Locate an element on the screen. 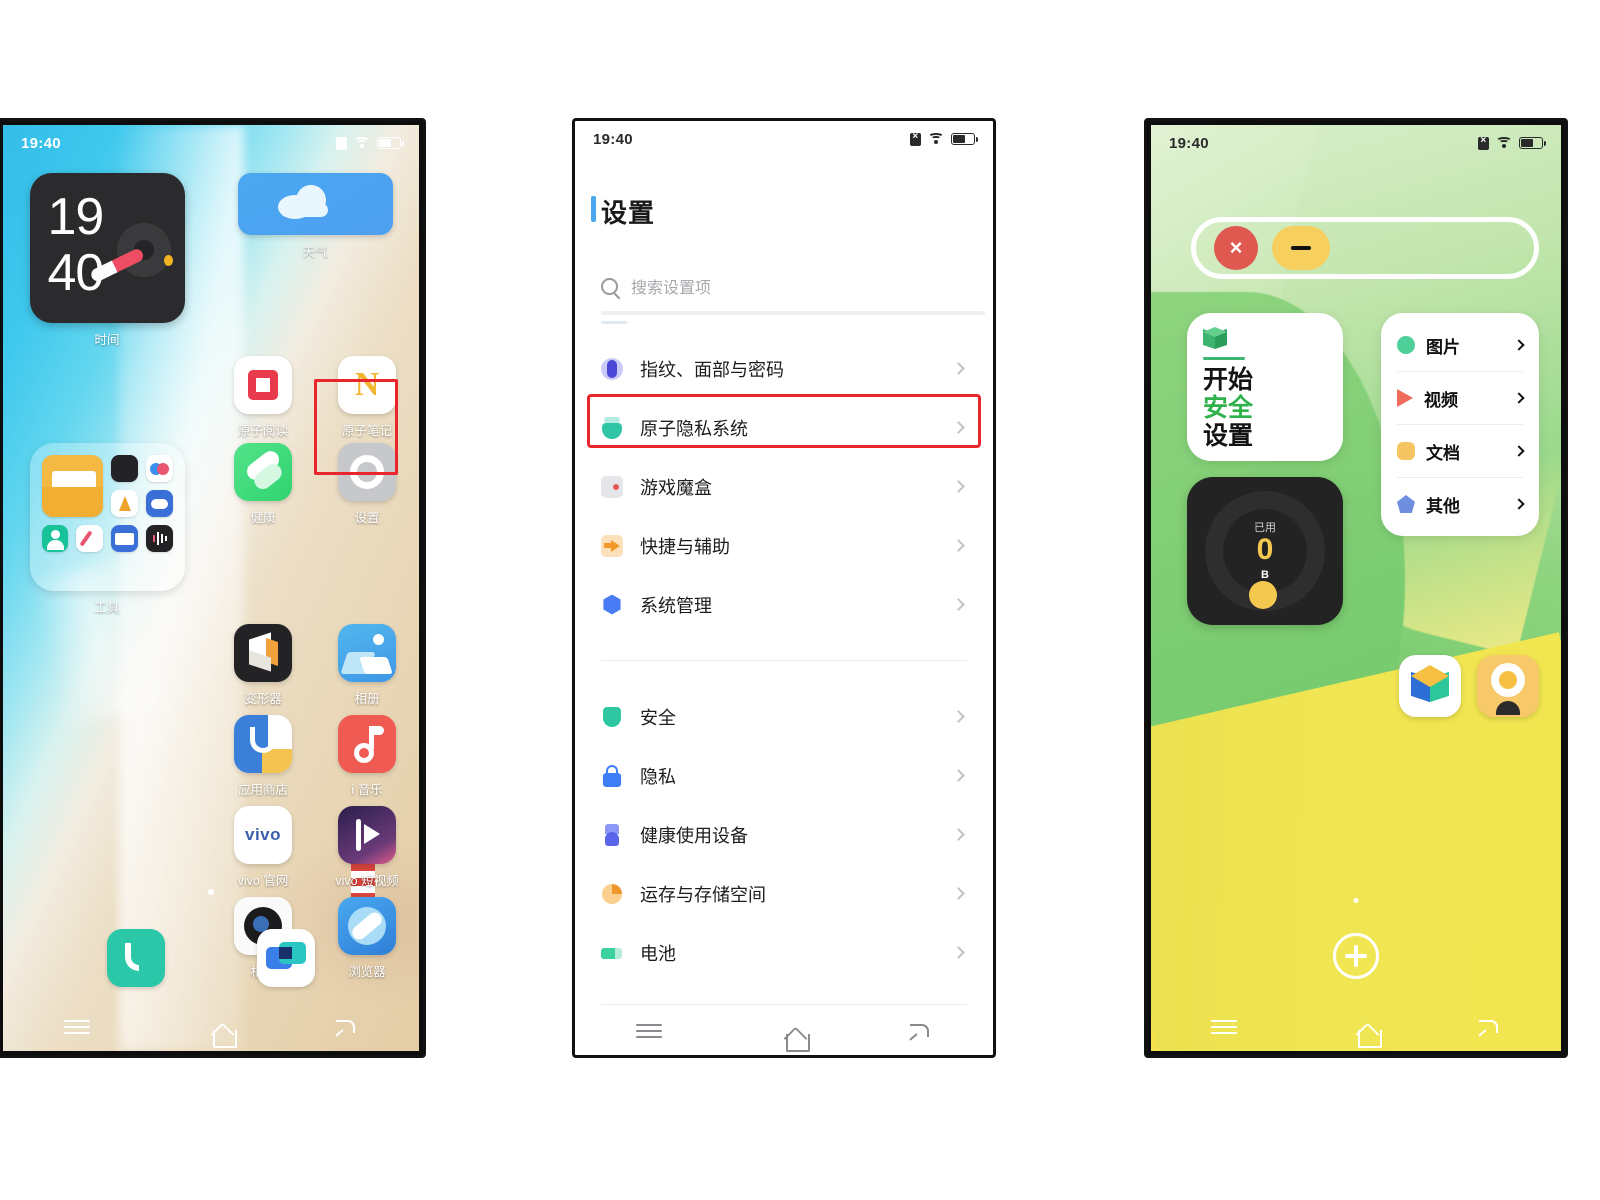 The width and height of the screenshot is (1600, 1200). messages-icon is located at coordinates (286, 958).